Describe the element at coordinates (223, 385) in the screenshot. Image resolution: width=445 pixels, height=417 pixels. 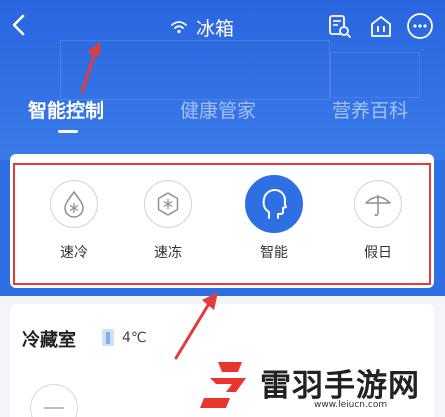
I see `watermark-logo-icon` at that location.